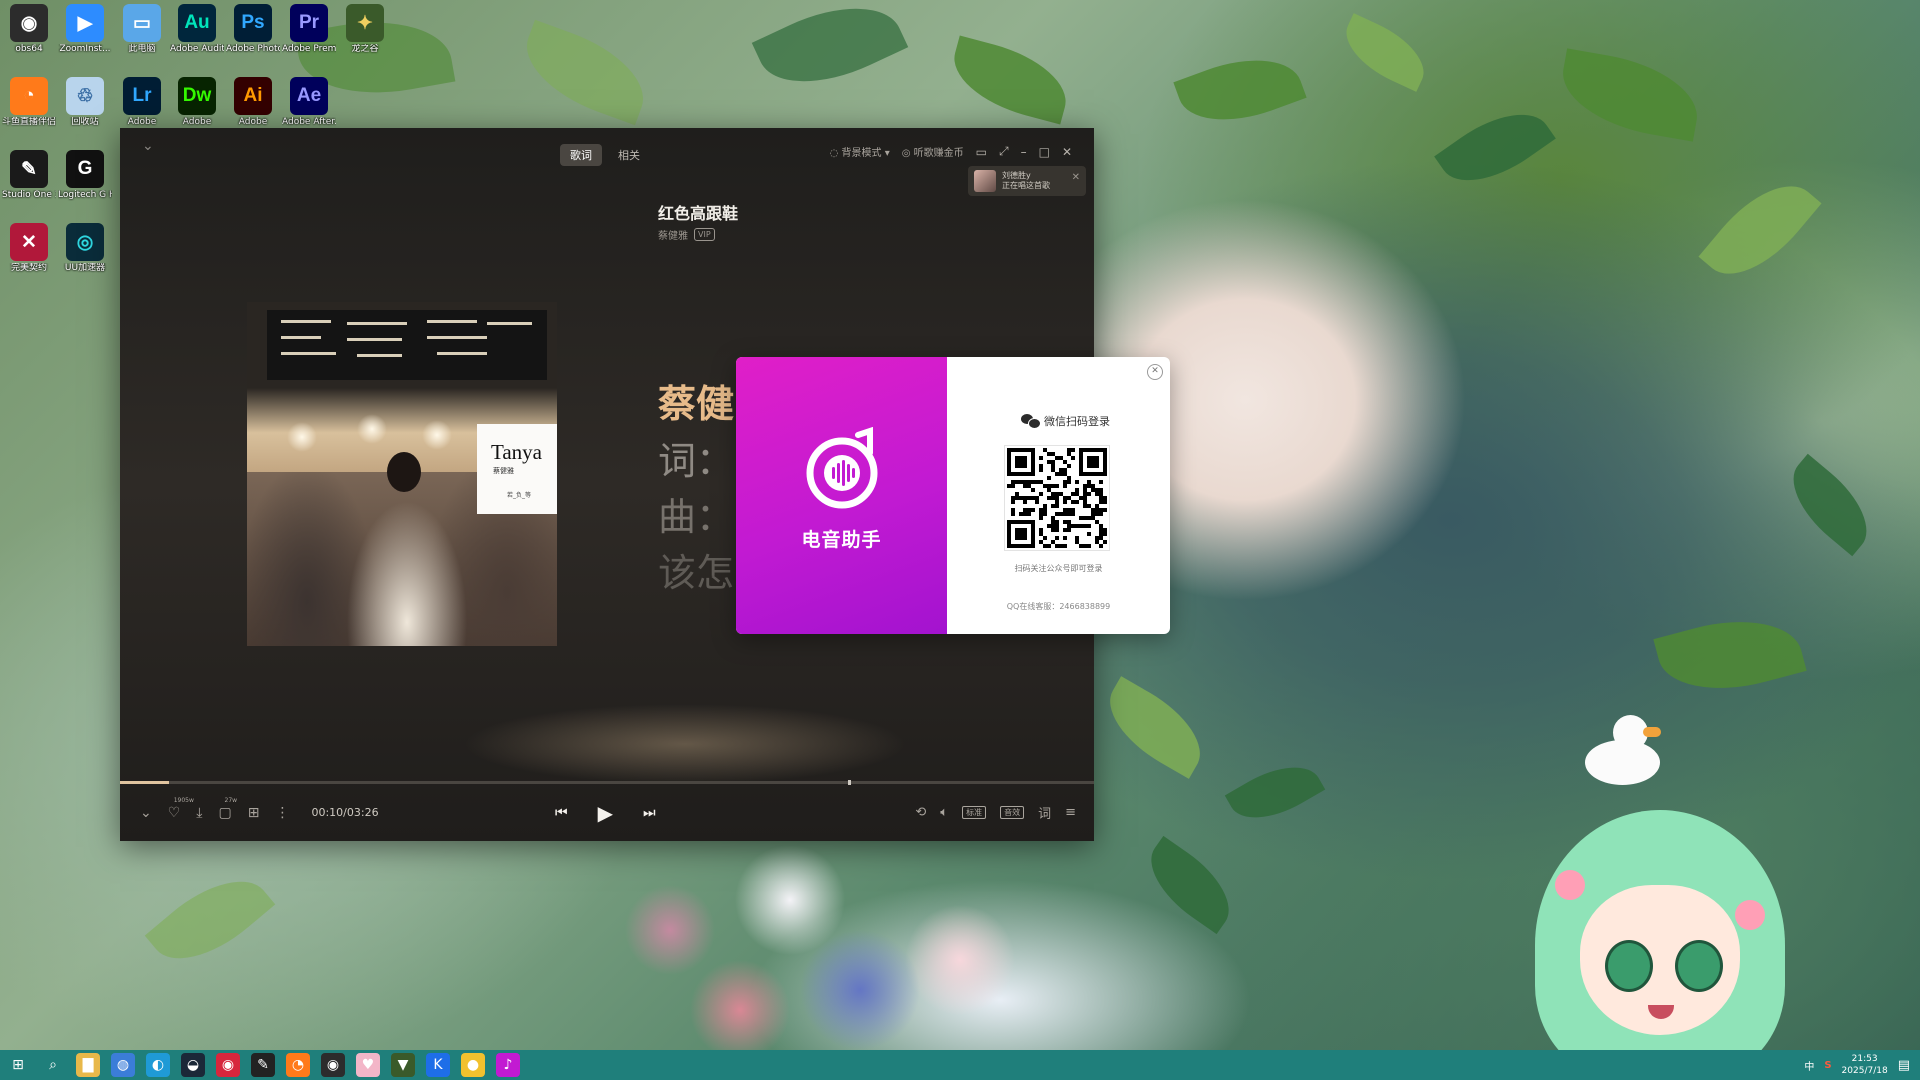 Image resolution: width=1920 pixels, height=1080 pixels. Describe the element at coordinates (365, 23) in the screenshot. I see `app-icon: ✦` at that location.